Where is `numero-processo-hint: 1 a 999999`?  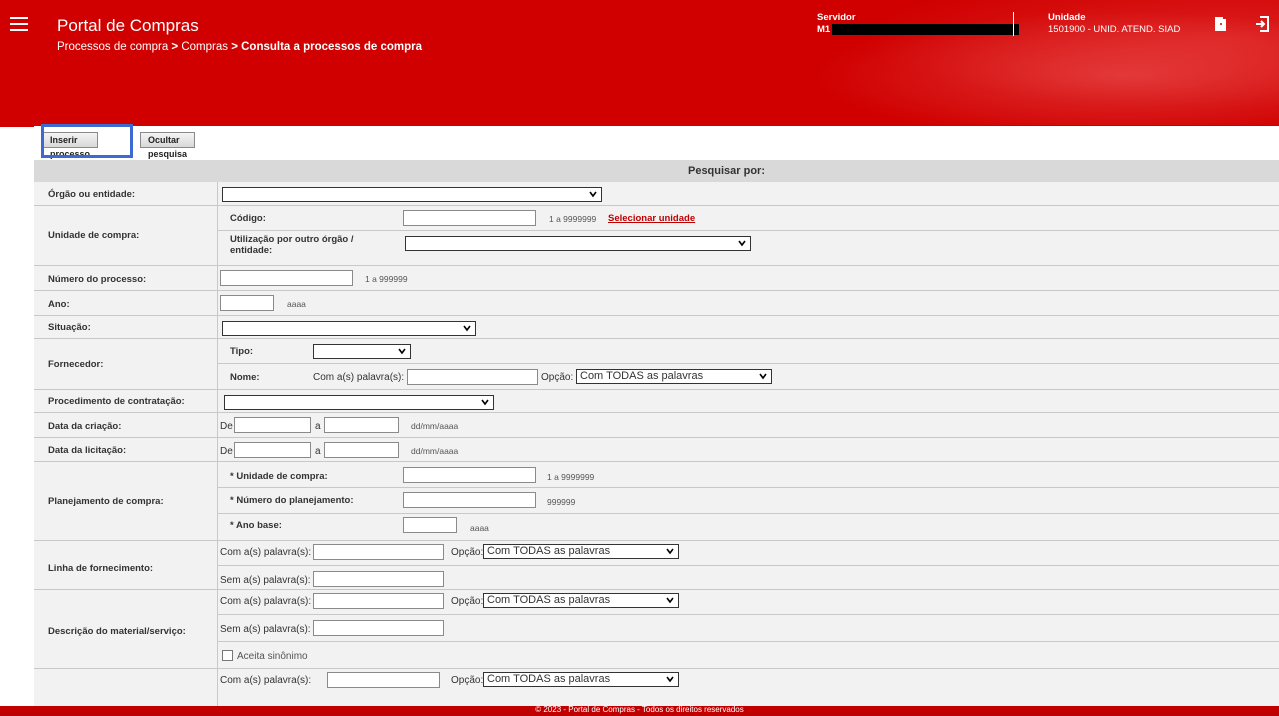 numero-processo-hint: 1 a 999999 is located at coordinates (386, 279).